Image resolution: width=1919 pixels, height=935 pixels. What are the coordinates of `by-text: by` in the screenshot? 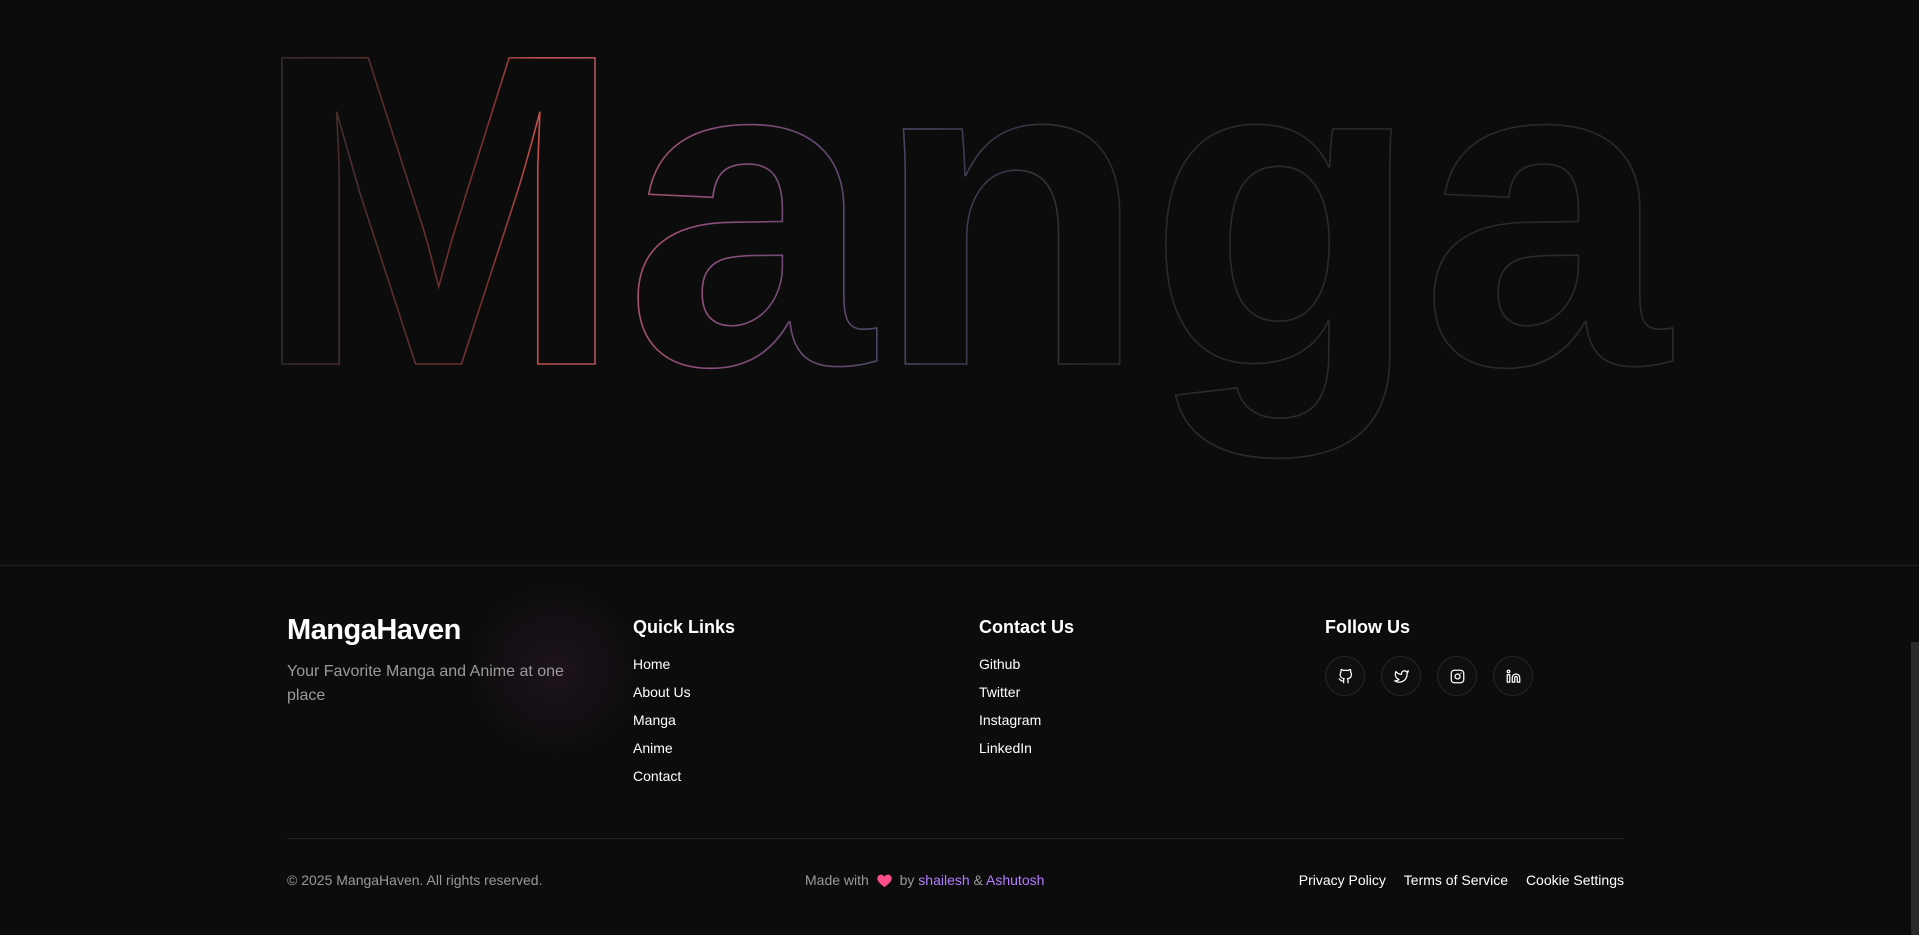 It's located at (907, 880).